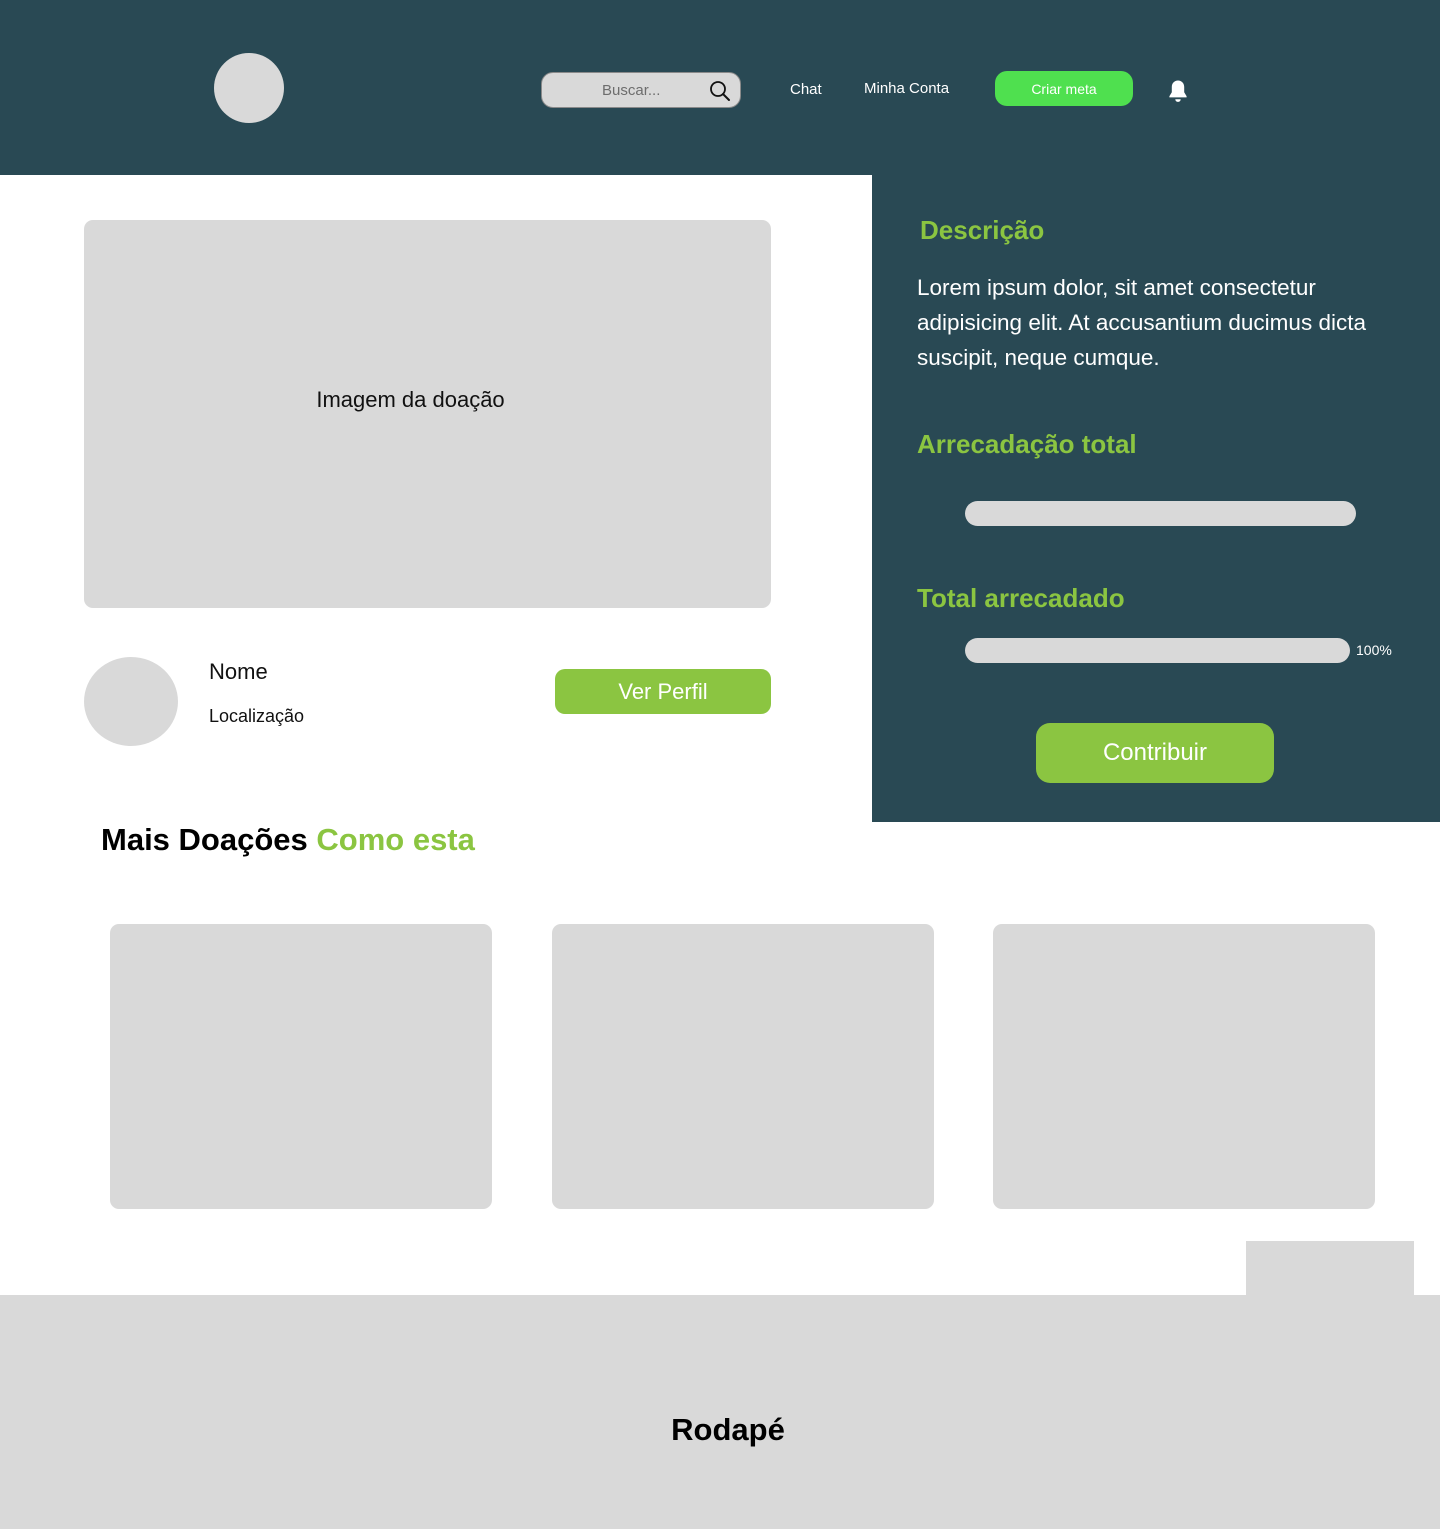  Describe the element at coordinates (1178, 91) in the screenshot. I see `bell-icon` at that location.